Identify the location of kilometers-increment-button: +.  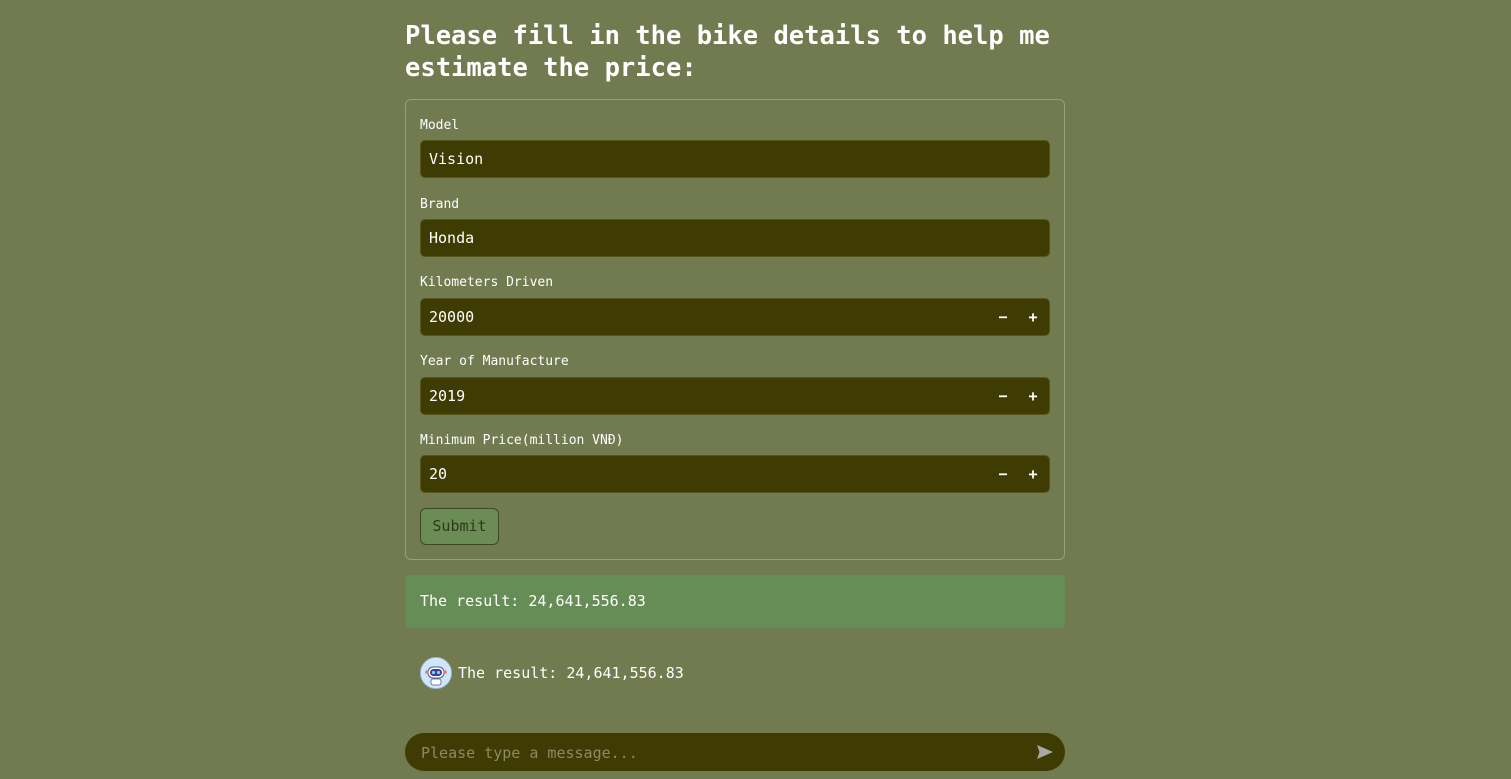
(1033, 317).